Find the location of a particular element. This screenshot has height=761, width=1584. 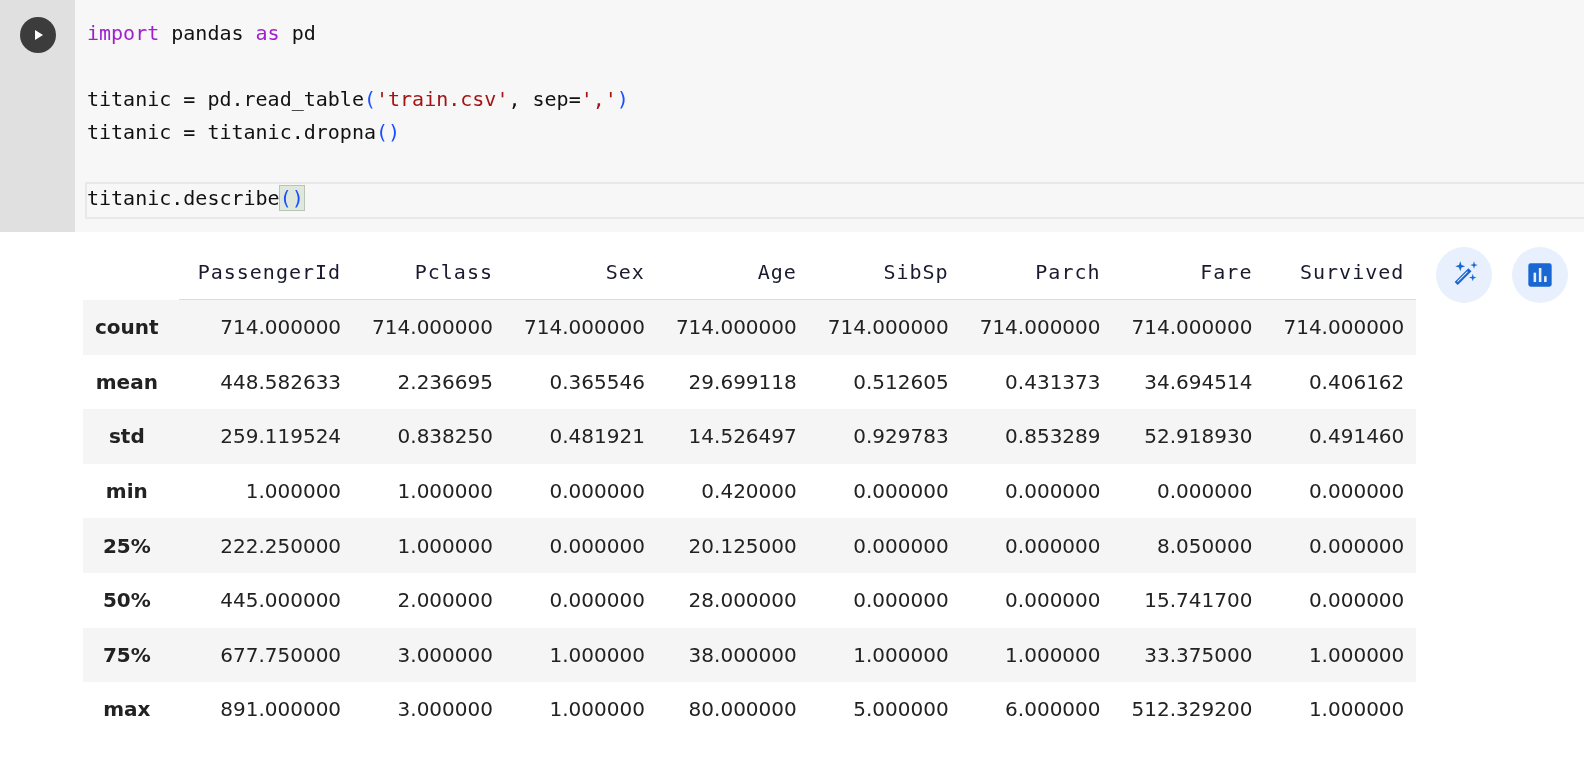

table-cell: 5.000000 is located at coordinates (884, 709).